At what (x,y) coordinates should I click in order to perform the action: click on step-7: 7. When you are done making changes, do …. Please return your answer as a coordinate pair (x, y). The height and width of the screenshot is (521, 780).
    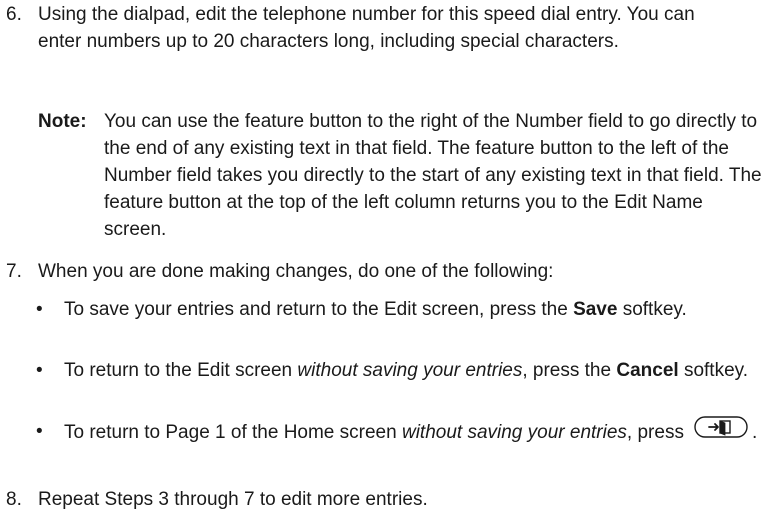
    Looking at the image, I should click on (386, 271).